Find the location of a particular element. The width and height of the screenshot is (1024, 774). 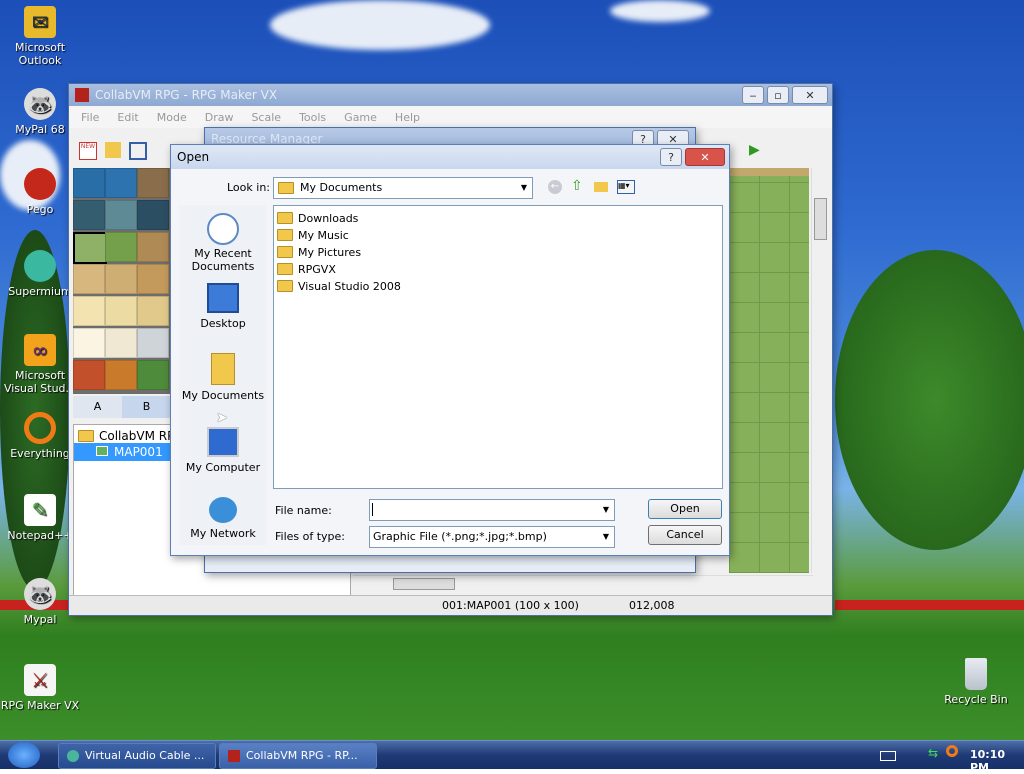

desktop-icon-label: RPG Maker VX is located at coordinates (40, 705).